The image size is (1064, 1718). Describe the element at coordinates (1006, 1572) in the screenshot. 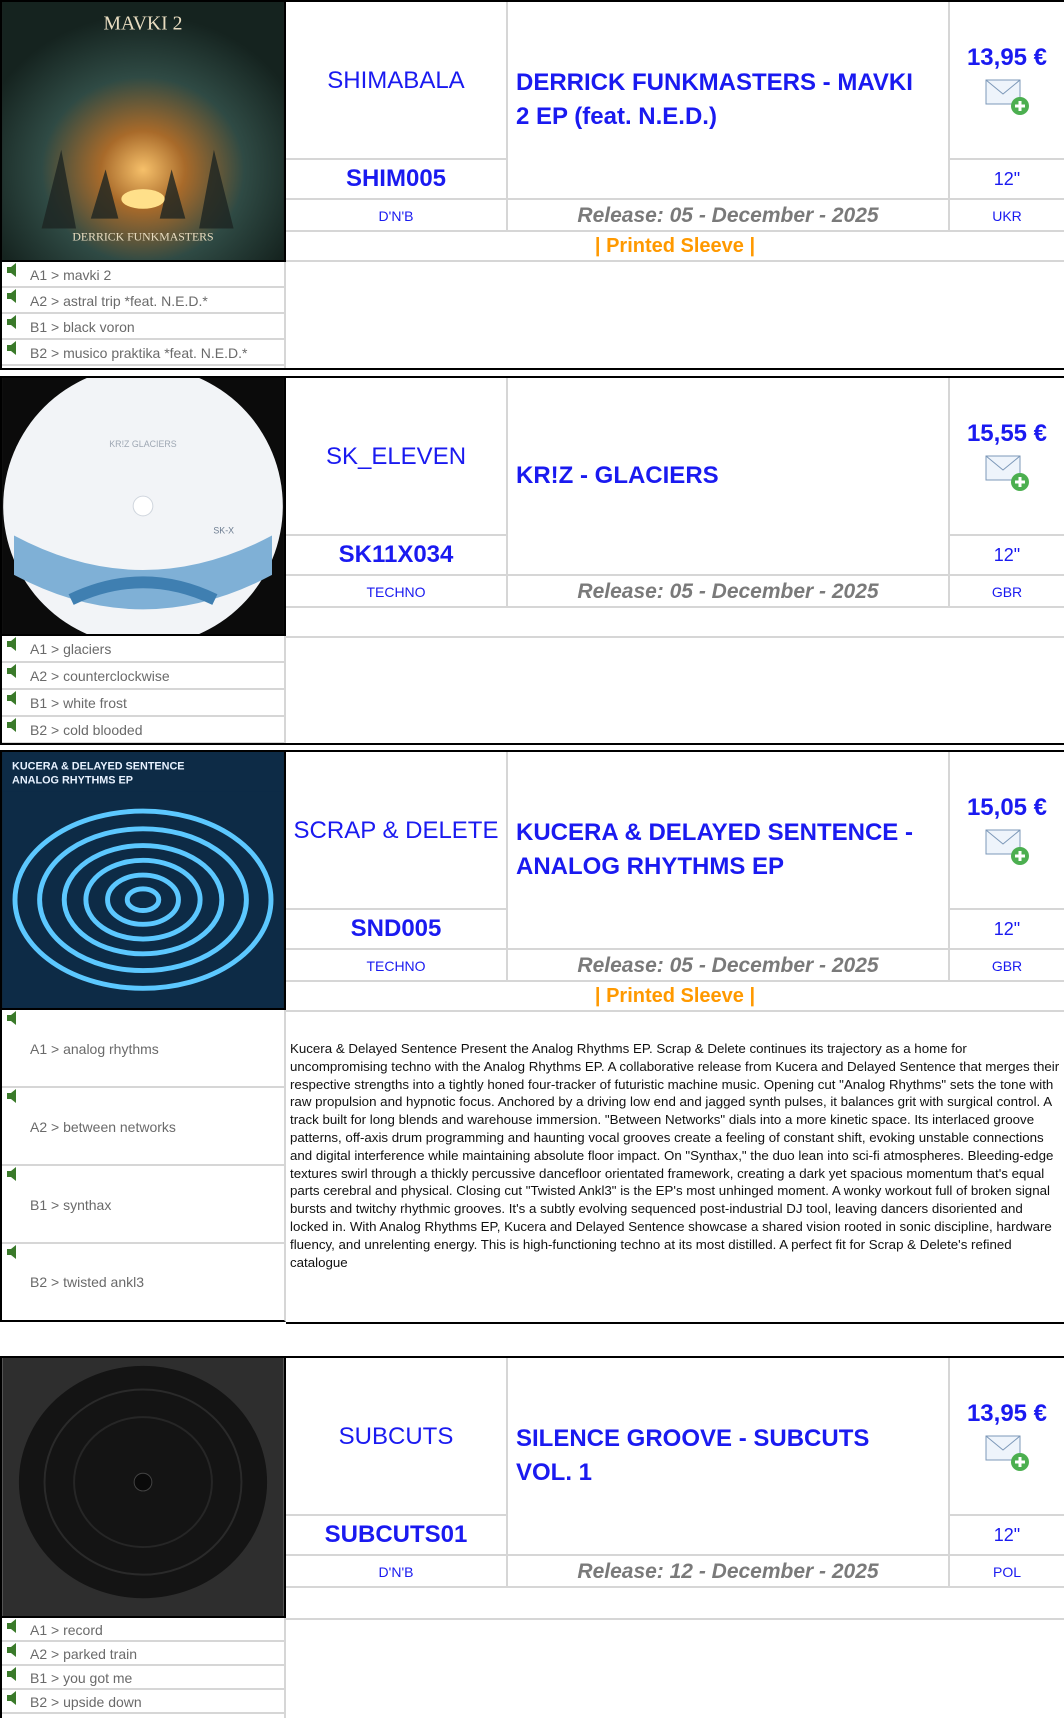

I see `country: POL` at that location.